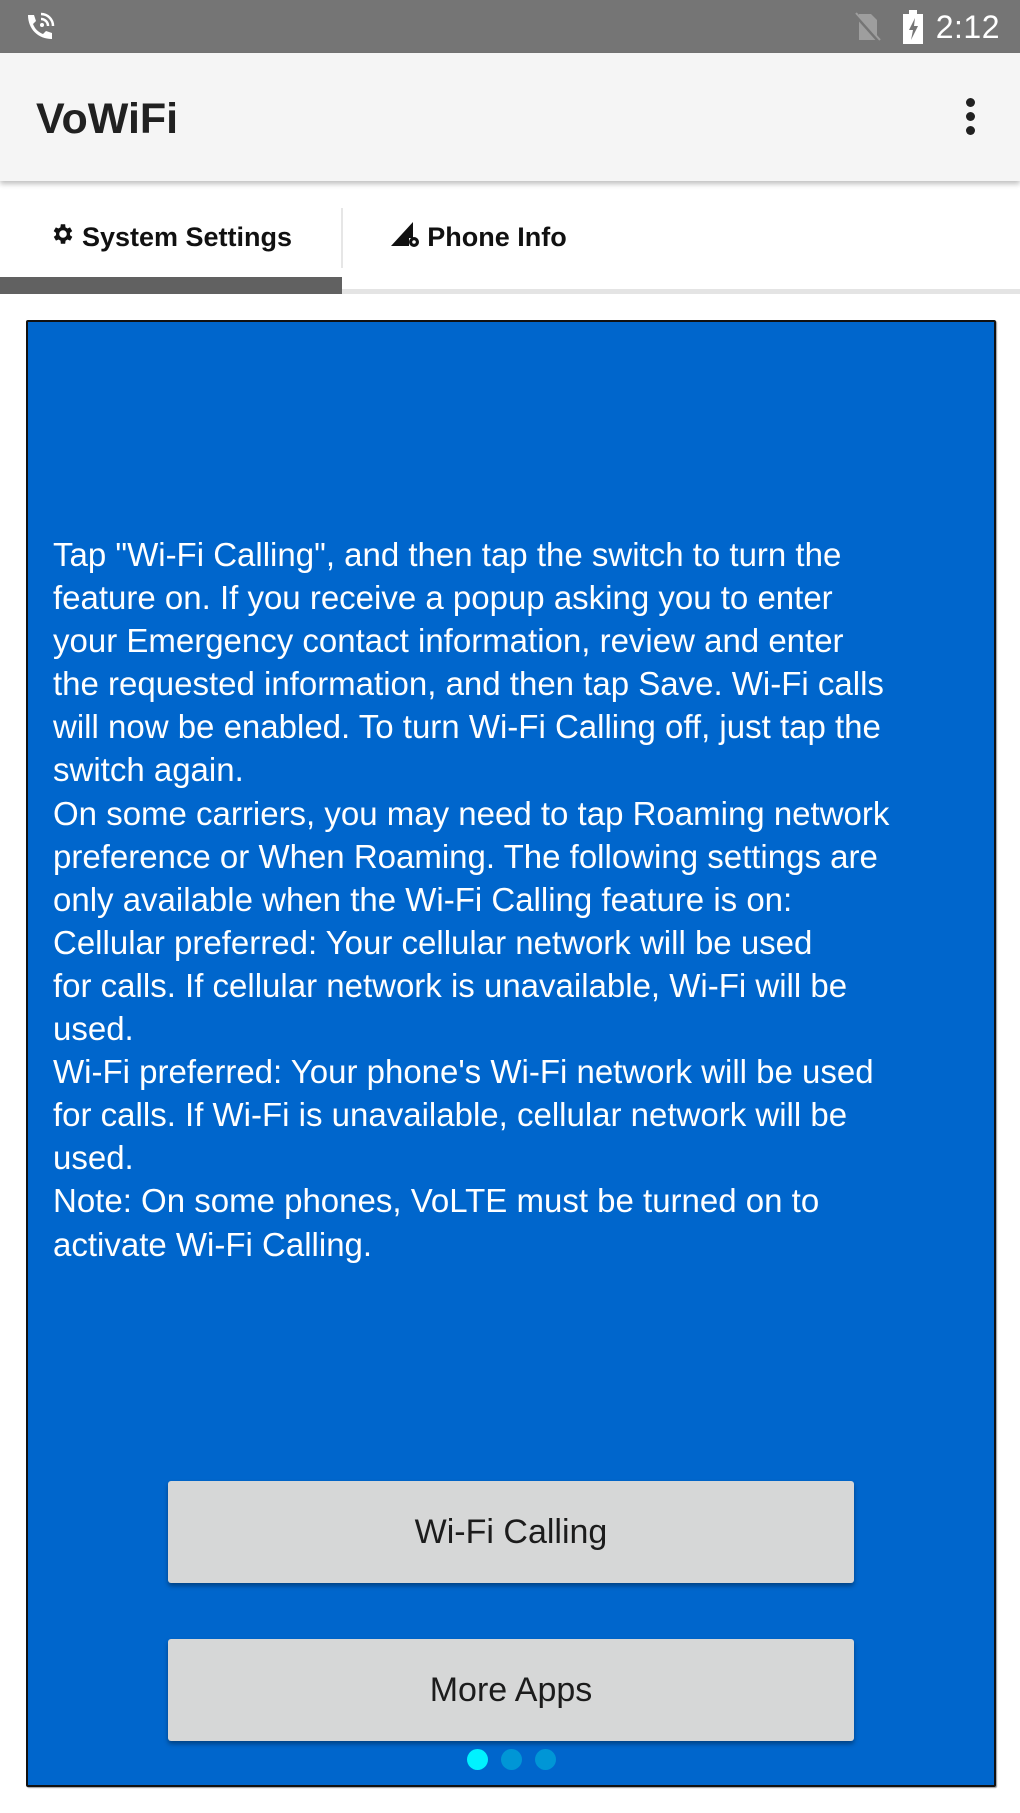 Image resolution: width=1020 pixels, height=1813 pixels. What do you see at coordinates (148, 770) in the screenshot?
I see `instruction-line: switch again.` at bounding box center [148, 770].